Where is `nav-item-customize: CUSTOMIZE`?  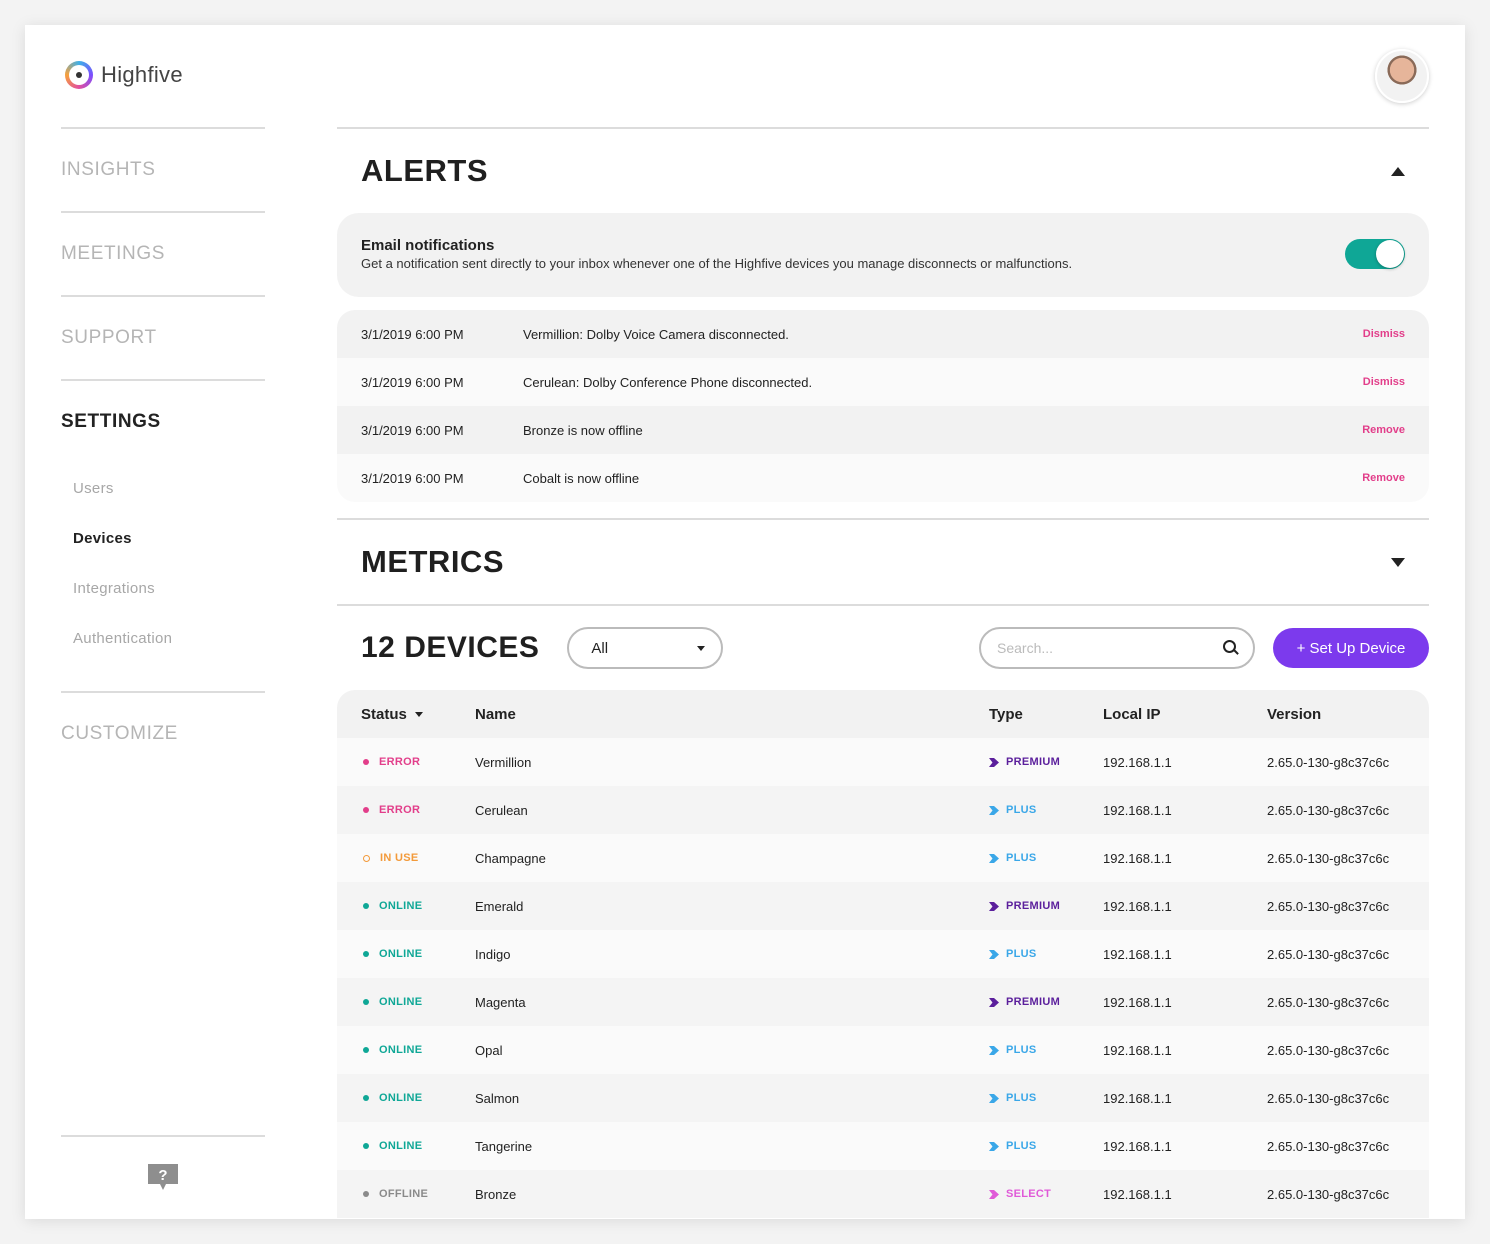 nav-item-customize: CUSTOMIZE is located at coordinates (163, 734).